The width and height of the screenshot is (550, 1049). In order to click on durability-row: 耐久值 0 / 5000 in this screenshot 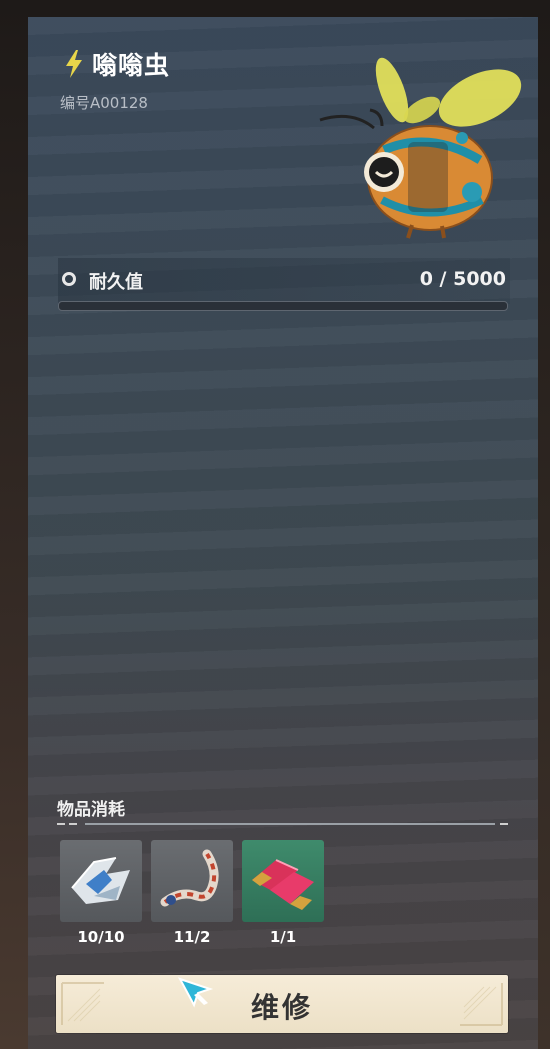, I will do `click(284, 281)`.